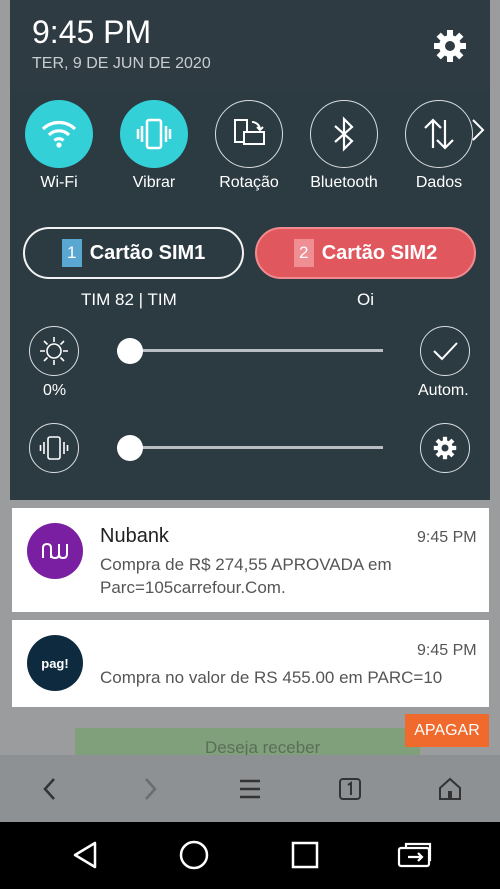 This screenshot has width=500, height=889. I want to click on toggle-rotation, so click(249, 134).